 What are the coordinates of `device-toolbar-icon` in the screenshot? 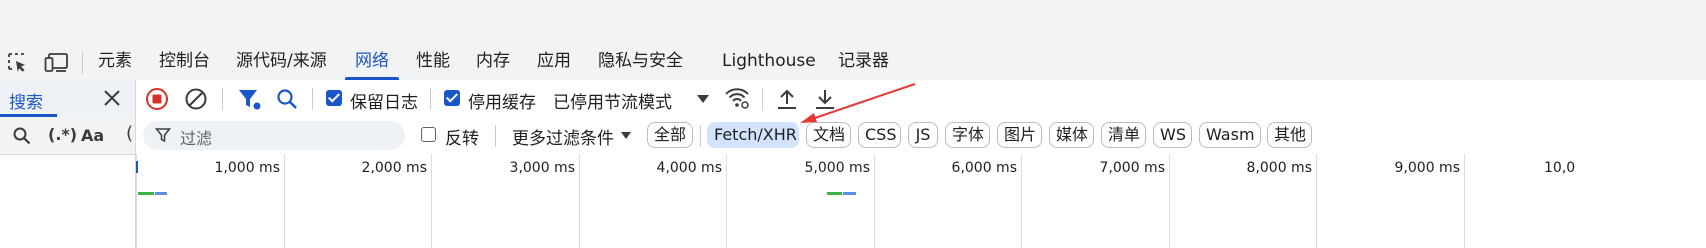 It's located at (57, 63).